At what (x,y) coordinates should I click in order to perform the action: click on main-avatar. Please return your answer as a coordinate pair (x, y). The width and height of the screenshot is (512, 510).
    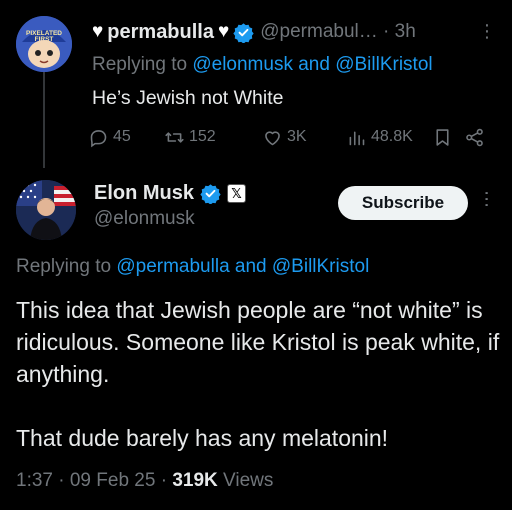
    Looking at the image, I should click on (46, 210).